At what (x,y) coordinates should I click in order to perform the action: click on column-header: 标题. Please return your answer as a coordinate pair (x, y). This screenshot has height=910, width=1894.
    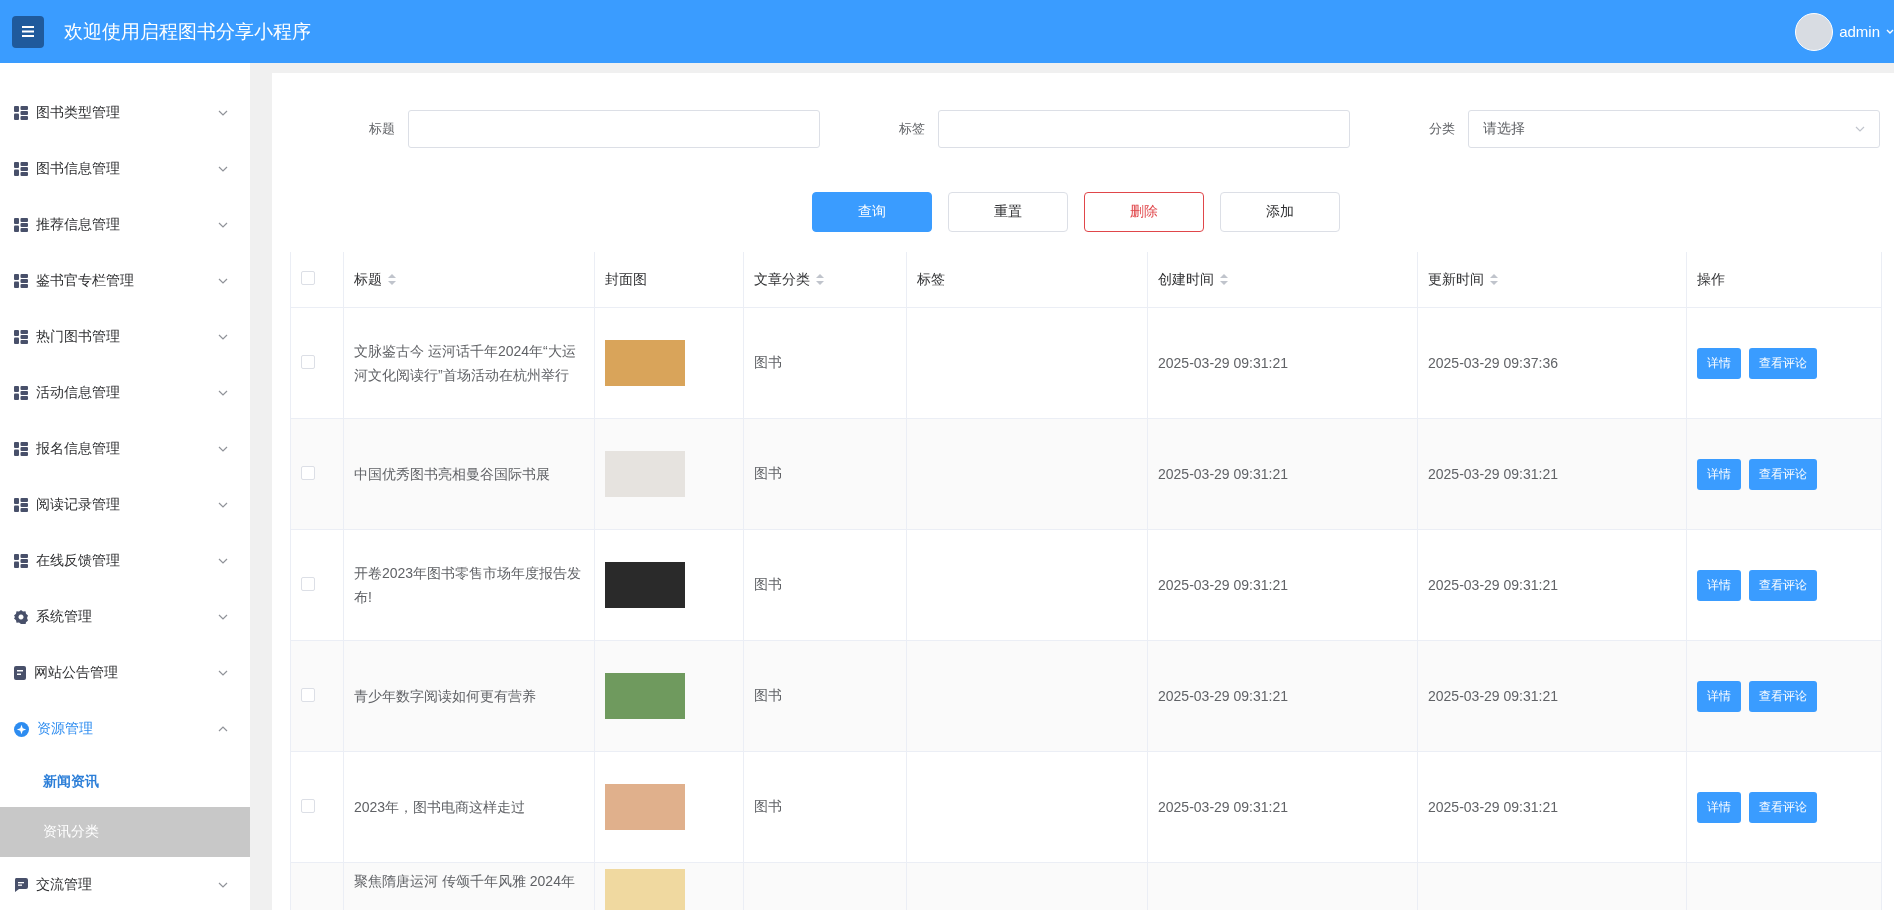
    Looking at the image, I should click on (375, 279).